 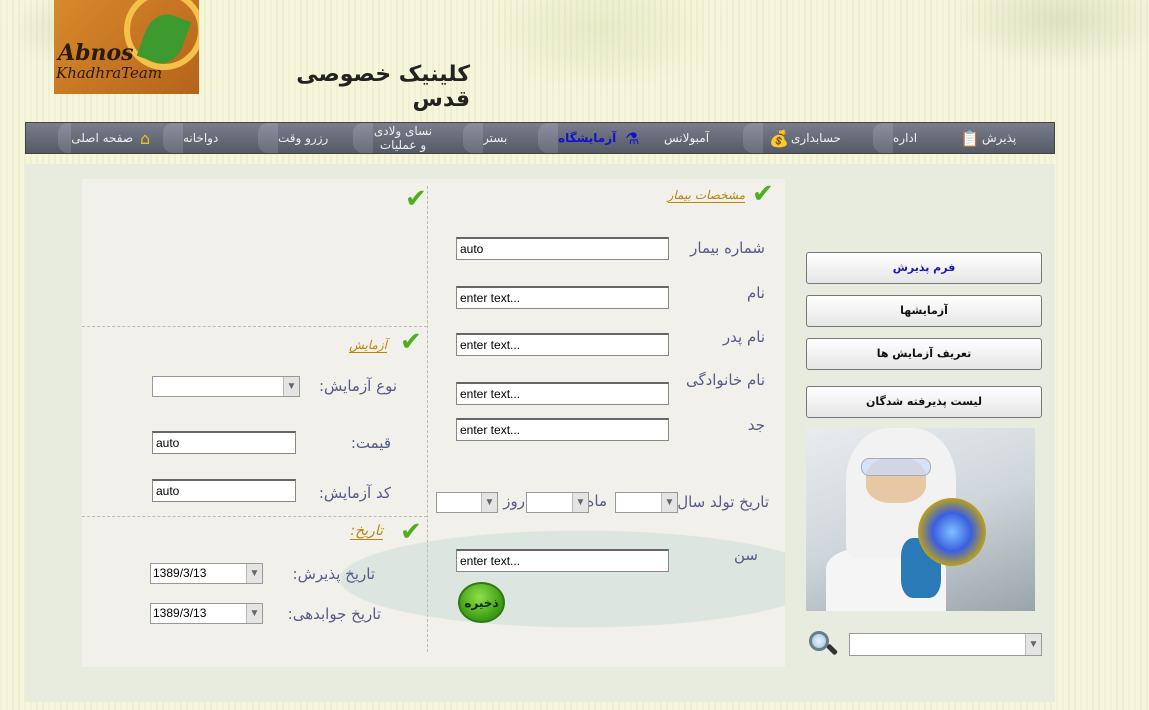 I want to click on patient-number-input, so click(x=562, y=248).